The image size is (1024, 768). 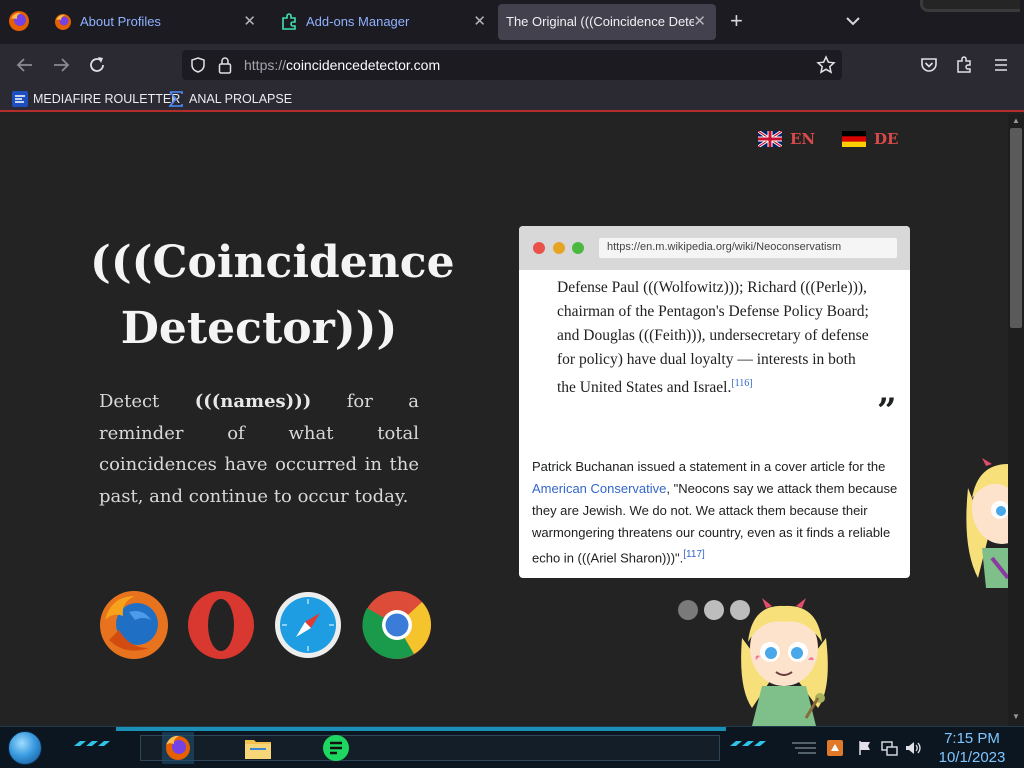 I want to click on language-label: EN, so click(x=803, y=139).